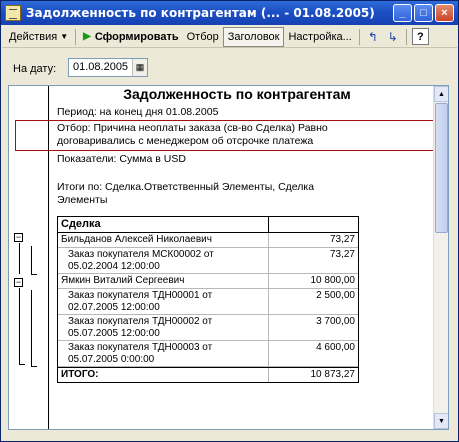 The image size is (459, 442). What do you see at coordinates (237, 94) in the screenshot?
I see `report-title: Задолженность по контрагентам` at bounding box center [237, 94].